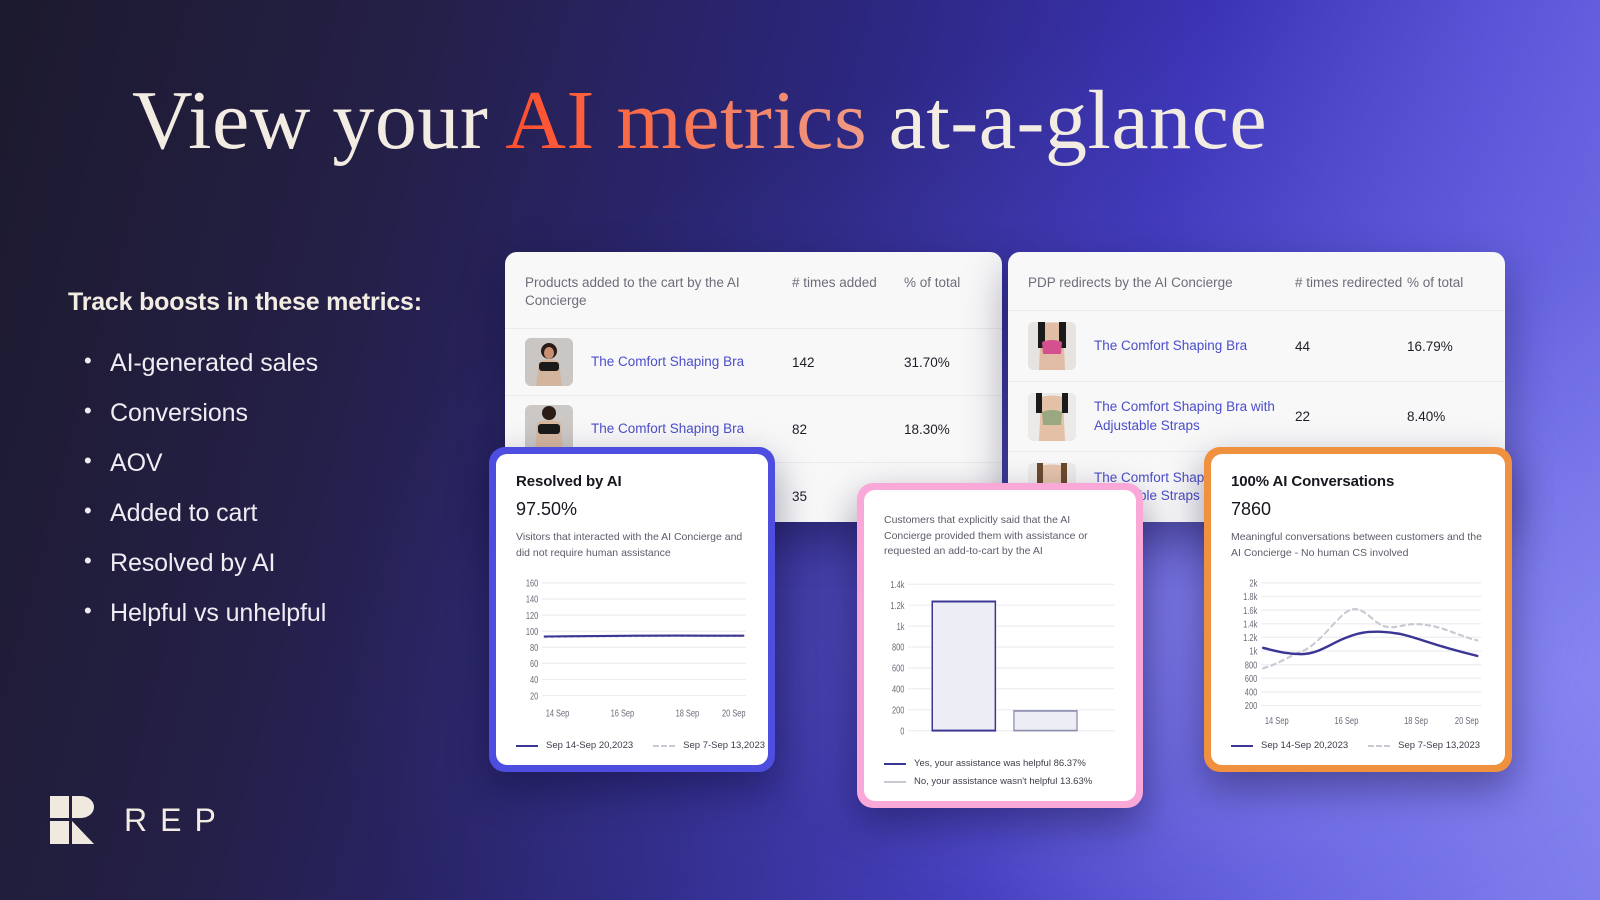 The image size is (1600, 900). Describe the element at coordinates (1430, 346) in the screenshot. I see `percent-of-total-value: 16.79%` at that location.